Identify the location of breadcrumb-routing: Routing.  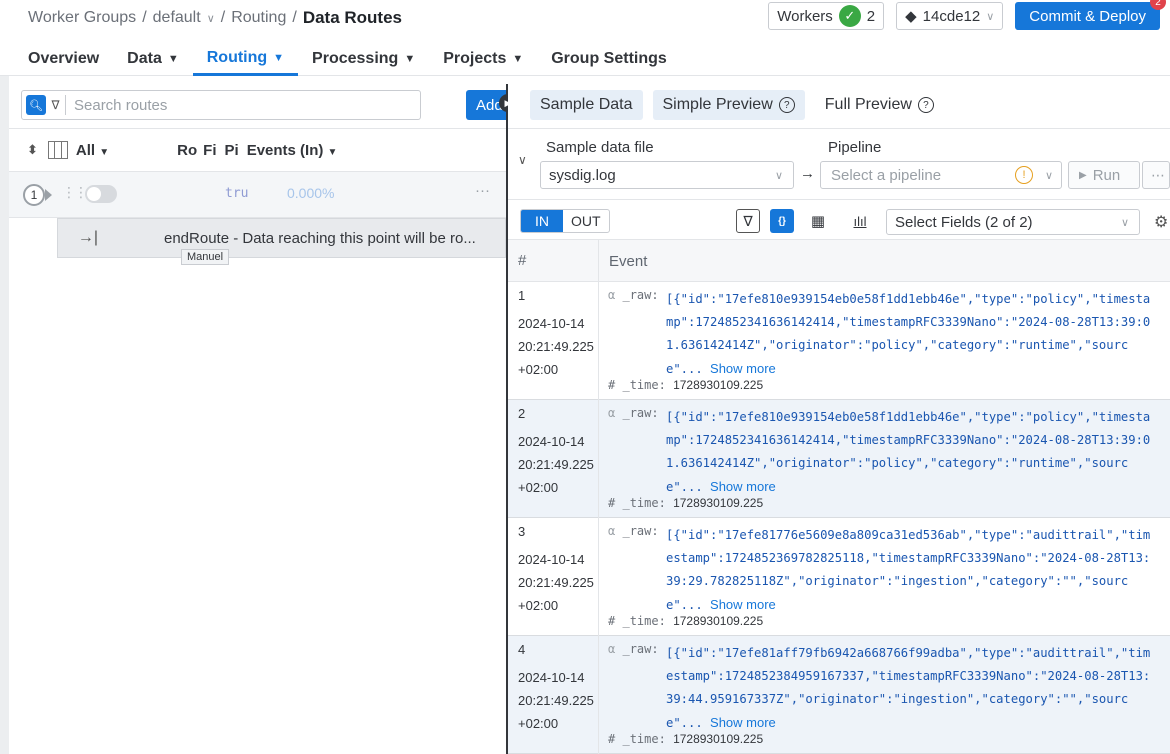
(258, 18).